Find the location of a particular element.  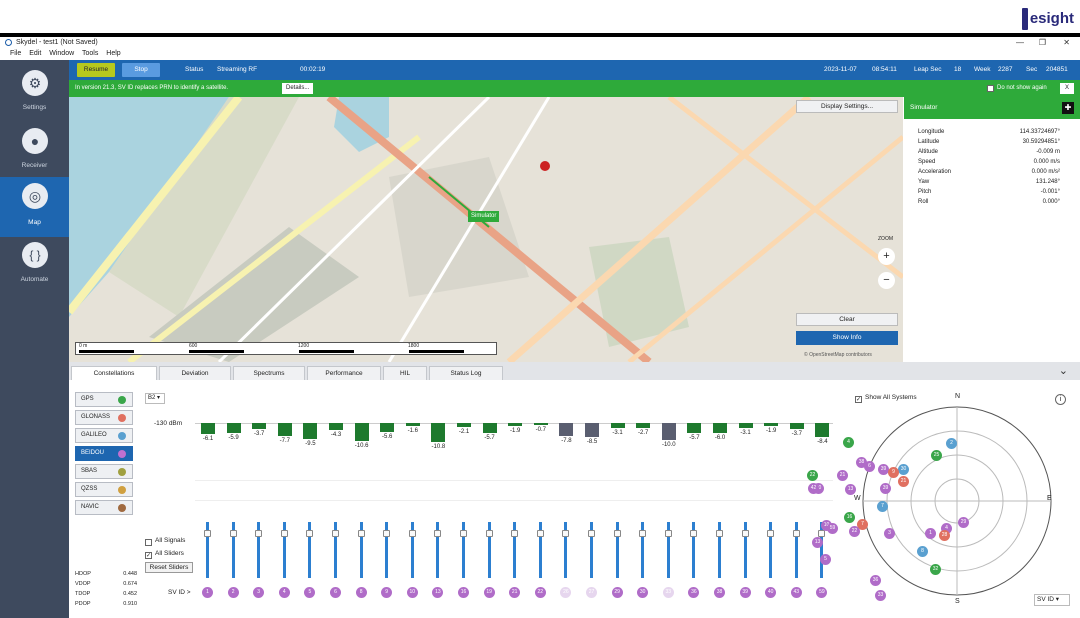

sv-id-badge: 4 is located at coordinates (284, 592).